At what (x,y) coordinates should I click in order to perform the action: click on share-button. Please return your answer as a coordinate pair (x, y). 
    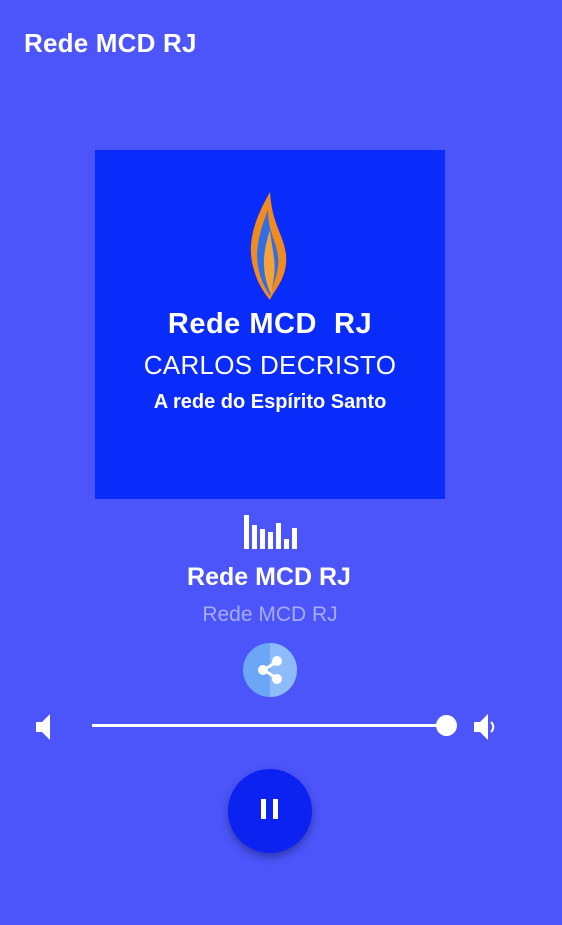
    Looking at the image, I should click on (270, 670).